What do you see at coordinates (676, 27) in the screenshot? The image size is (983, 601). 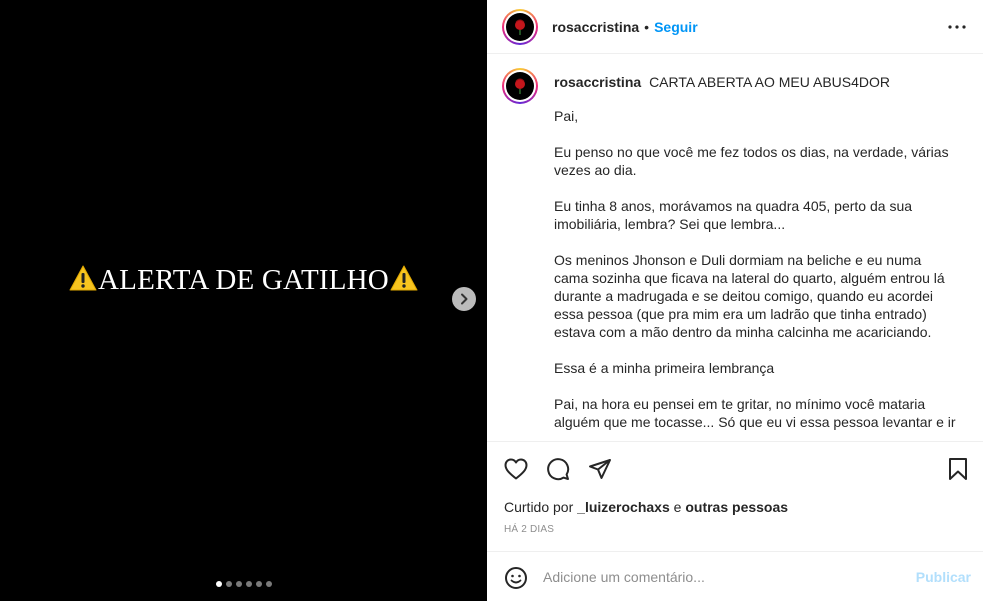 I see `follow-button: Seguir` at bounding box center [676, 27].